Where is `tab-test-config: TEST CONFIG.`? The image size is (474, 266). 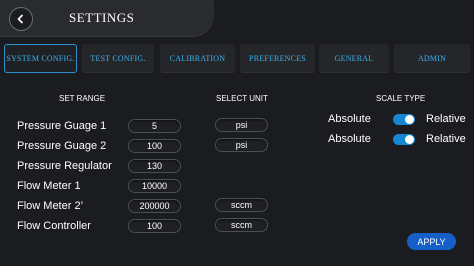 tab-test-config: TEST CONFIG. is located at coordinates (118, 58).